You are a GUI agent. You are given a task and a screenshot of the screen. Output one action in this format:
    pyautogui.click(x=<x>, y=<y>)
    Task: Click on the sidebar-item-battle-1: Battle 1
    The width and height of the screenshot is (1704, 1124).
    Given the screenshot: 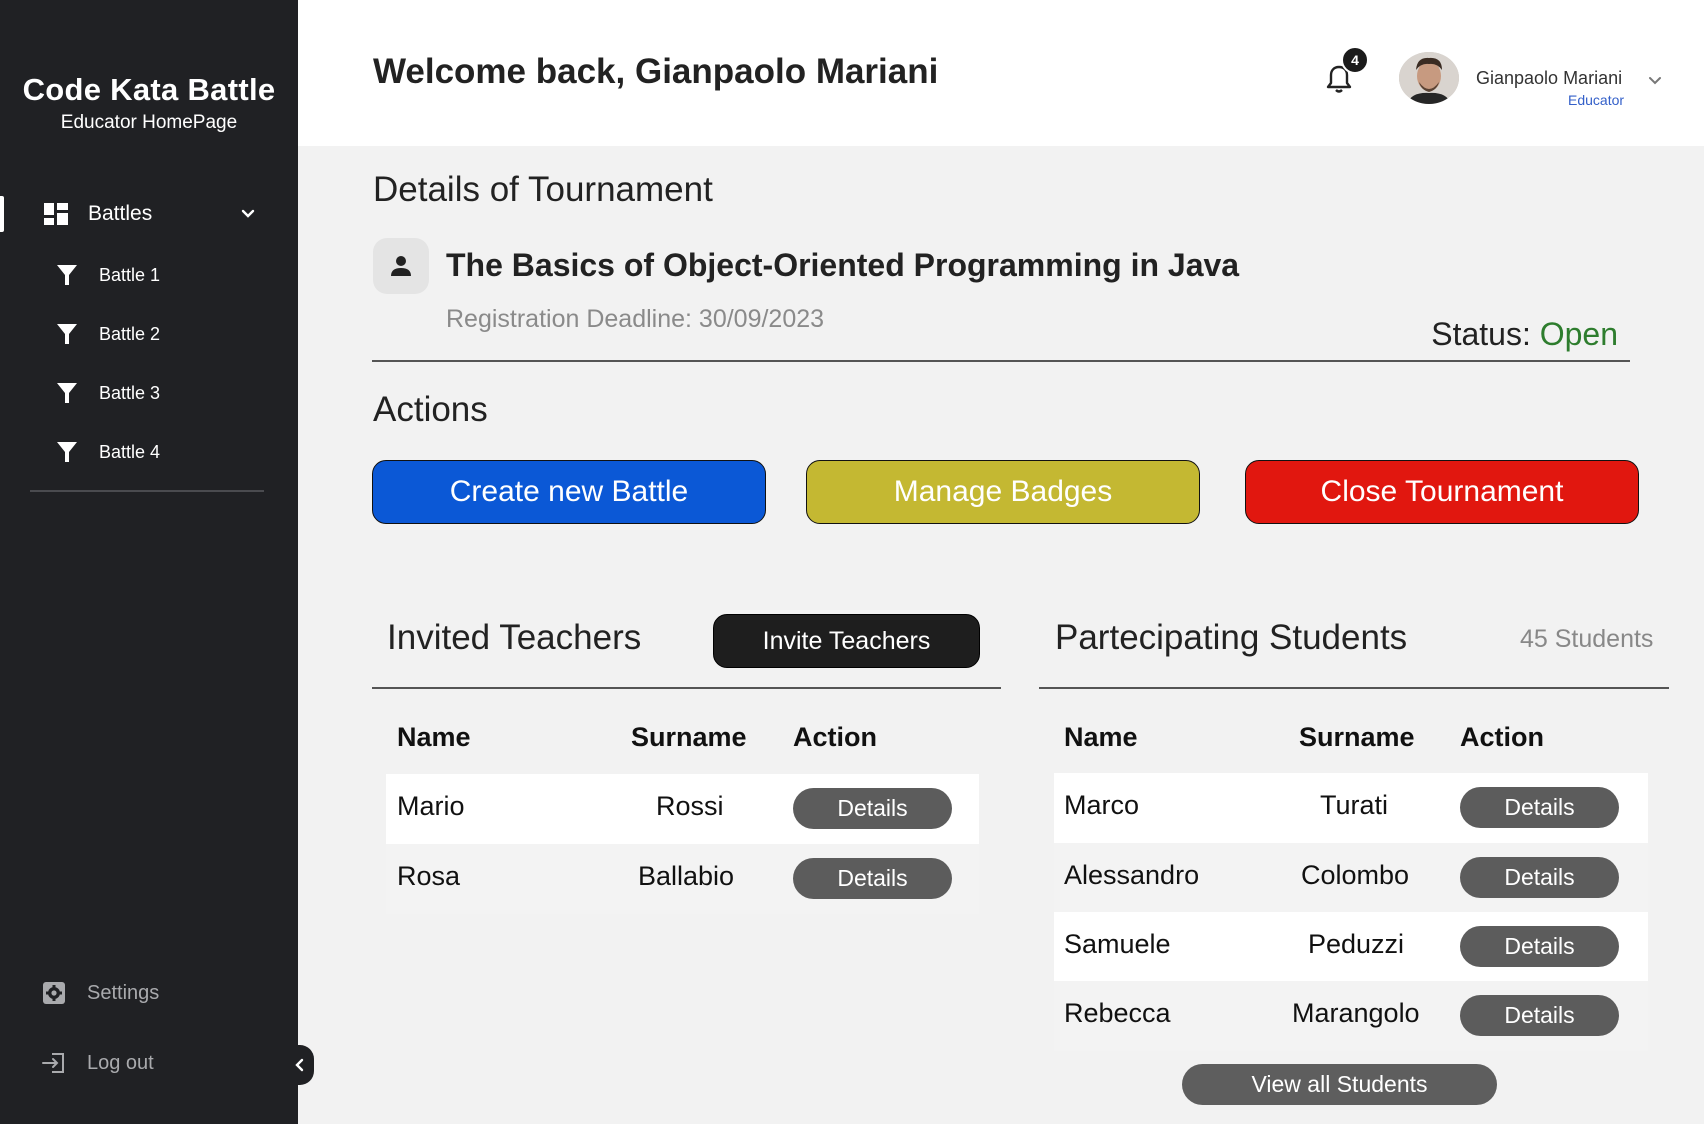 What is the action you would take?
    pyautogui.click(x=149, y=276)
    